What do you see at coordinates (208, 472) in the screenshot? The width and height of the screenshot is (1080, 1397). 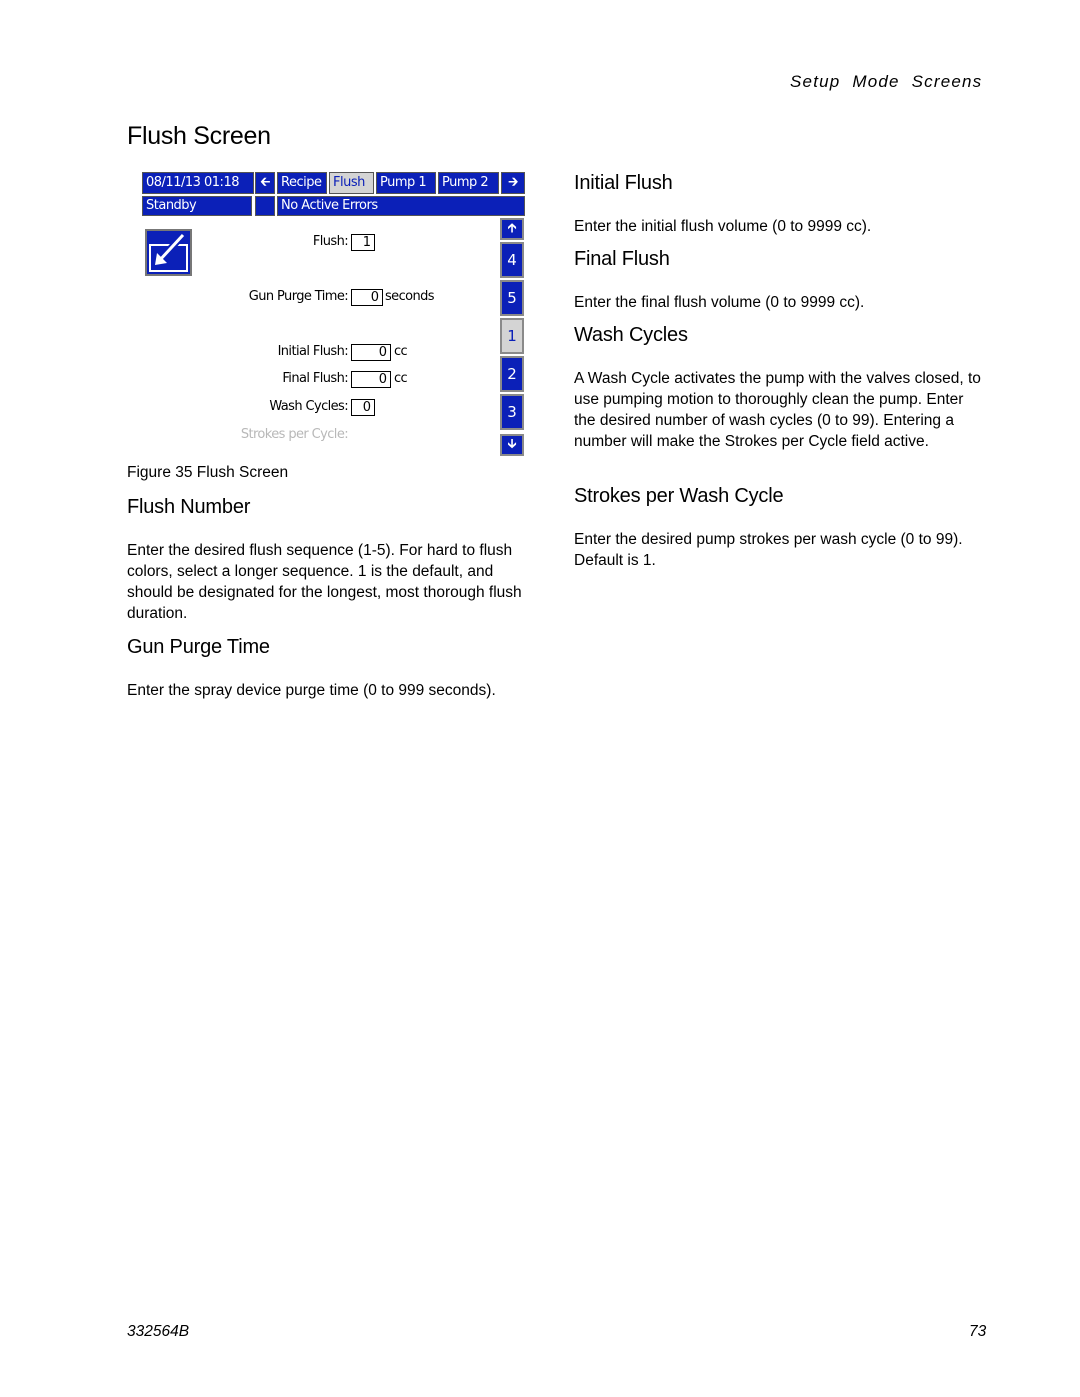 I see `figure-caption: Figure 35 Flush Screen` at bounding box center [208, 472].